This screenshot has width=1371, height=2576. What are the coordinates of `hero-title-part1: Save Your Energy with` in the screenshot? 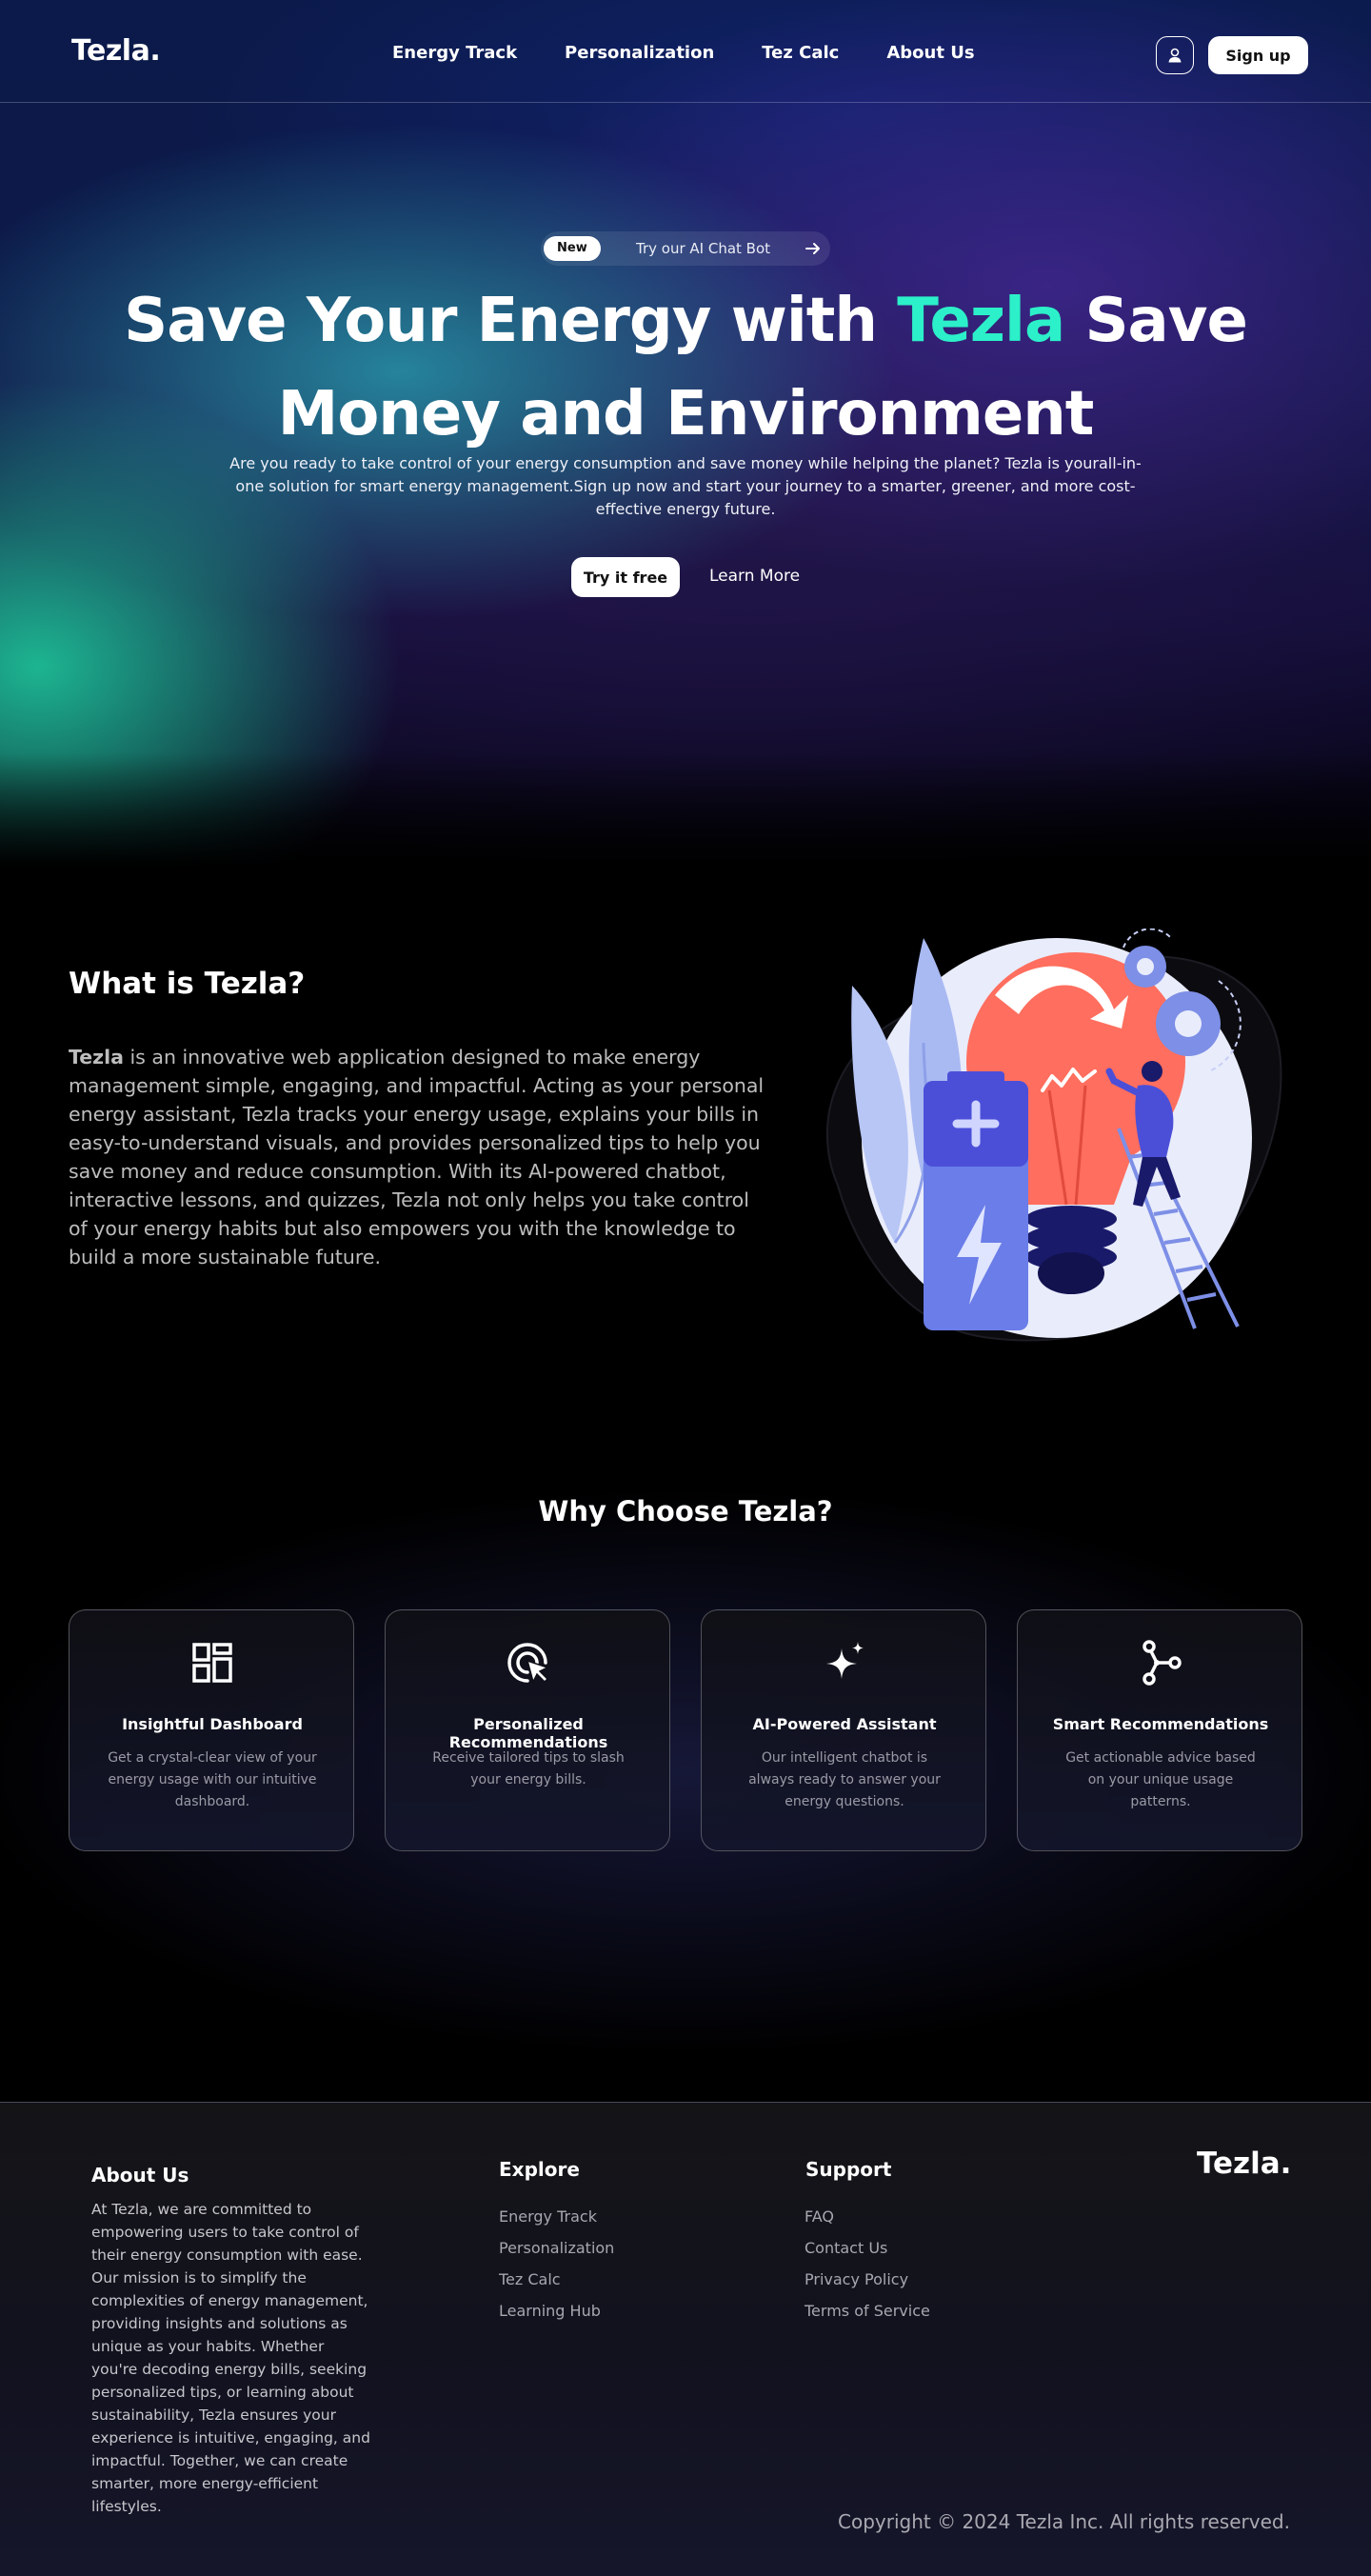 It's located at (511, 321).